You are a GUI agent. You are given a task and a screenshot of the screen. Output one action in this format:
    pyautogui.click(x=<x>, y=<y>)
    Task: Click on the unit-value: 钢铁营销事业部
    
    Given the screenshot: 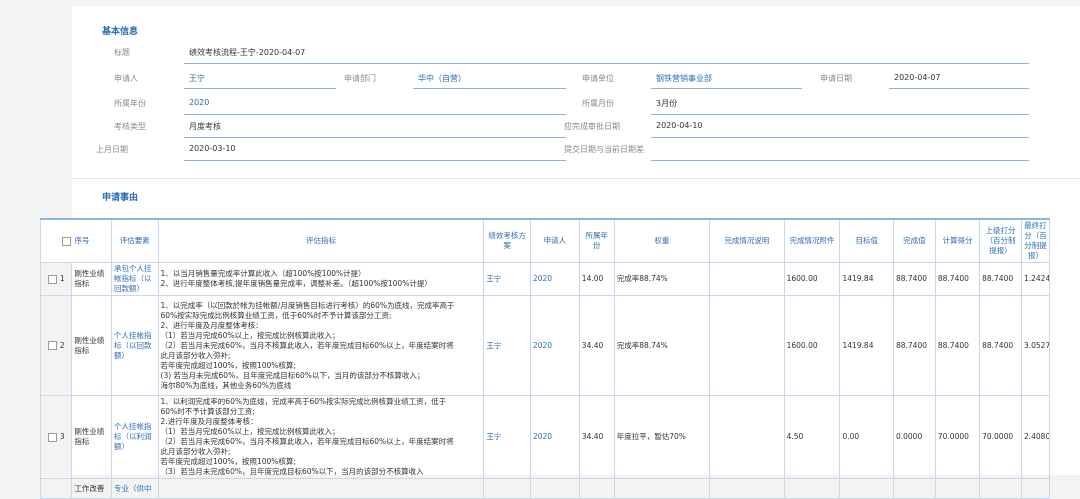 What is the action you would take?
    pyautogui.click(x=684, y=78)
    